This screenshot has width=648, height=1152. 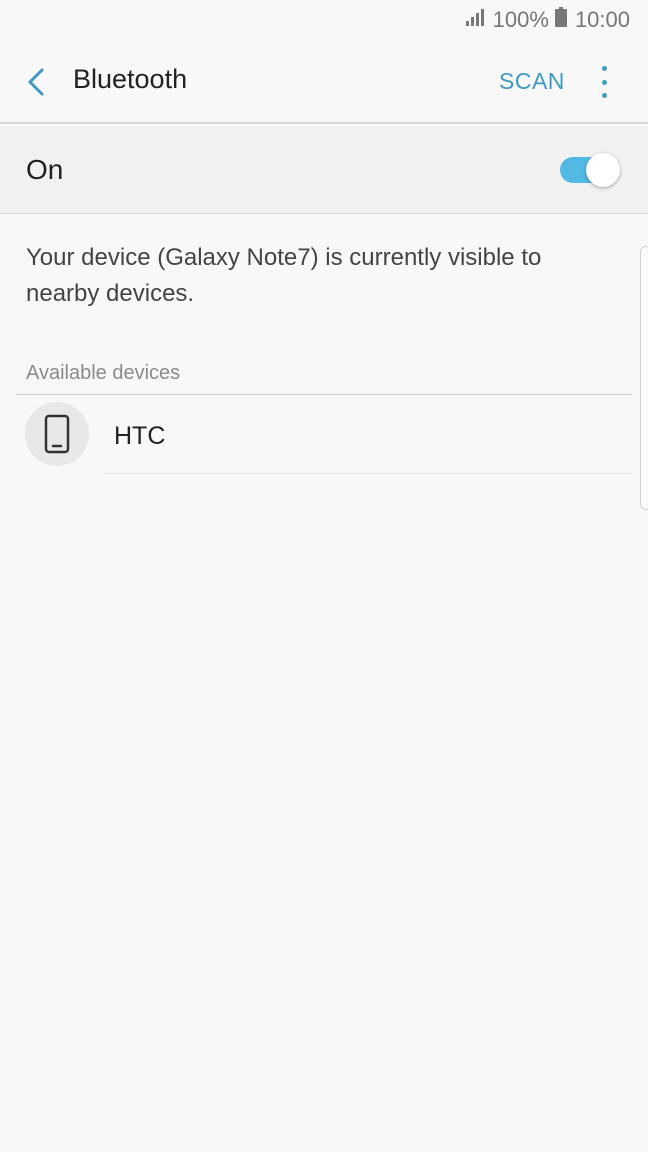 I want to click on switch-label: On, so click(x=45, y=169).